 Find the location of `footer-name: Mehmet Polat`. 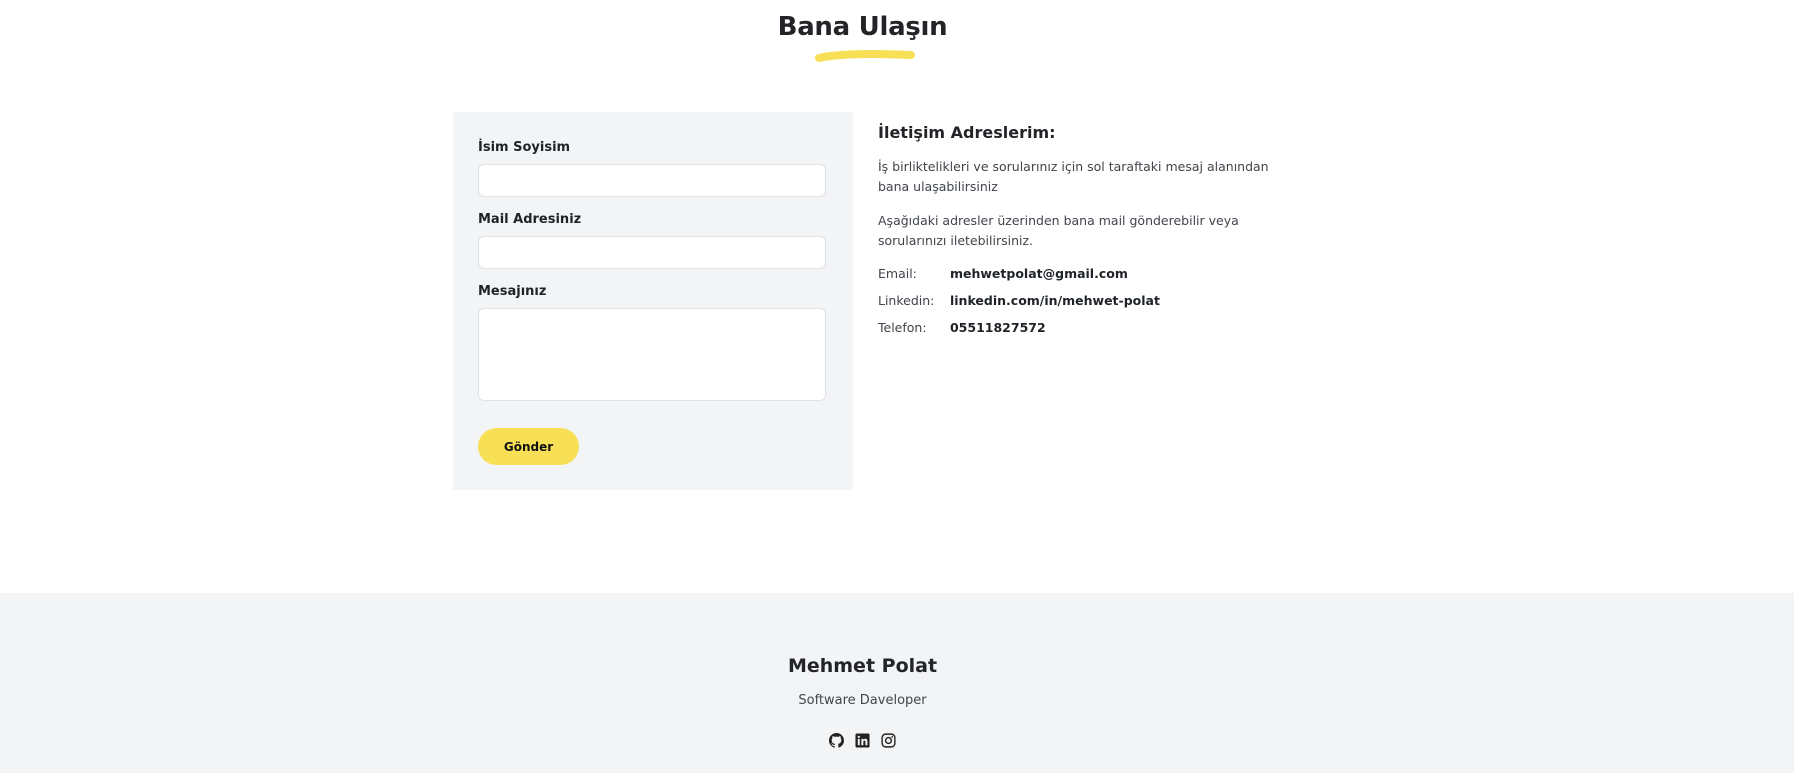

footer-name: Mehmet Polat is located at coordinates (862, 666).